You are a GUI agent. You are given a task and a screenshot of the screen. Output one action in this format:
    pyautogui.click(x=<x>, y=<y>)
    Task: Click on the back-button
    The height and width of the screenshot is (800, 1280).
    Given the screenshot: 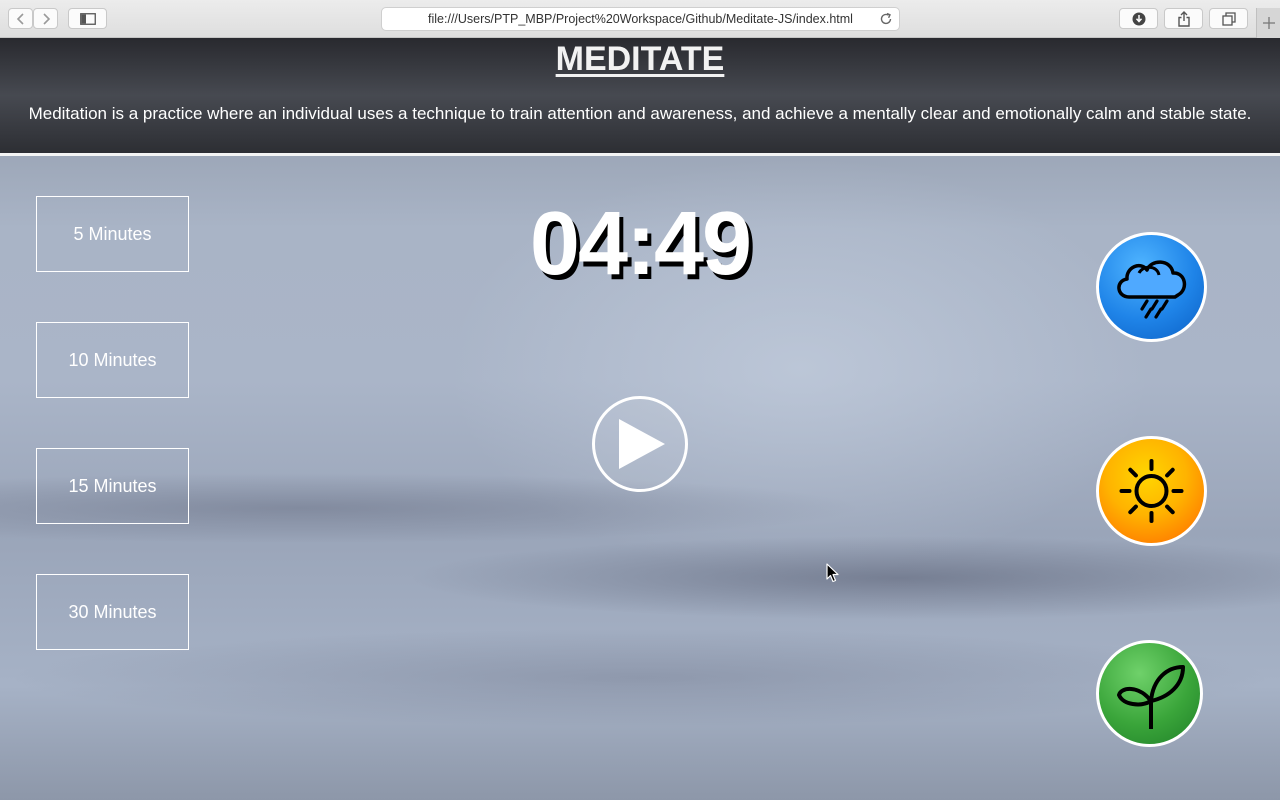 What is the action you would take?
    pyautogui.click(x=20, y=18)
    